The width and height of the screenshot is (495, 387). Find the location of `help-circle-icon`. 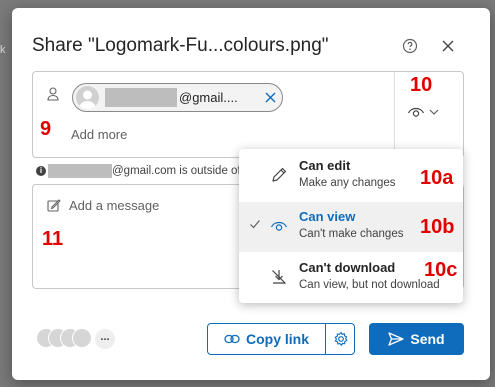

help-circle-icon is located at coordinates (410, 46).